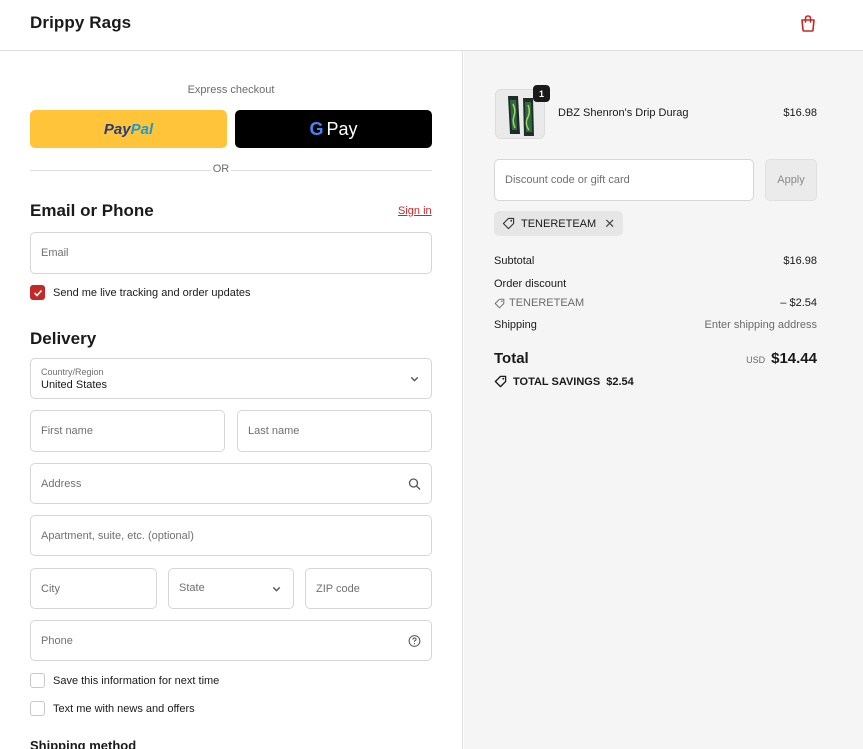 The width and height of the screenshot is (863, 749). Describe the element at coordinates (368, 588) in the screenshot. I see `zip-field: ZIP code` at that location.